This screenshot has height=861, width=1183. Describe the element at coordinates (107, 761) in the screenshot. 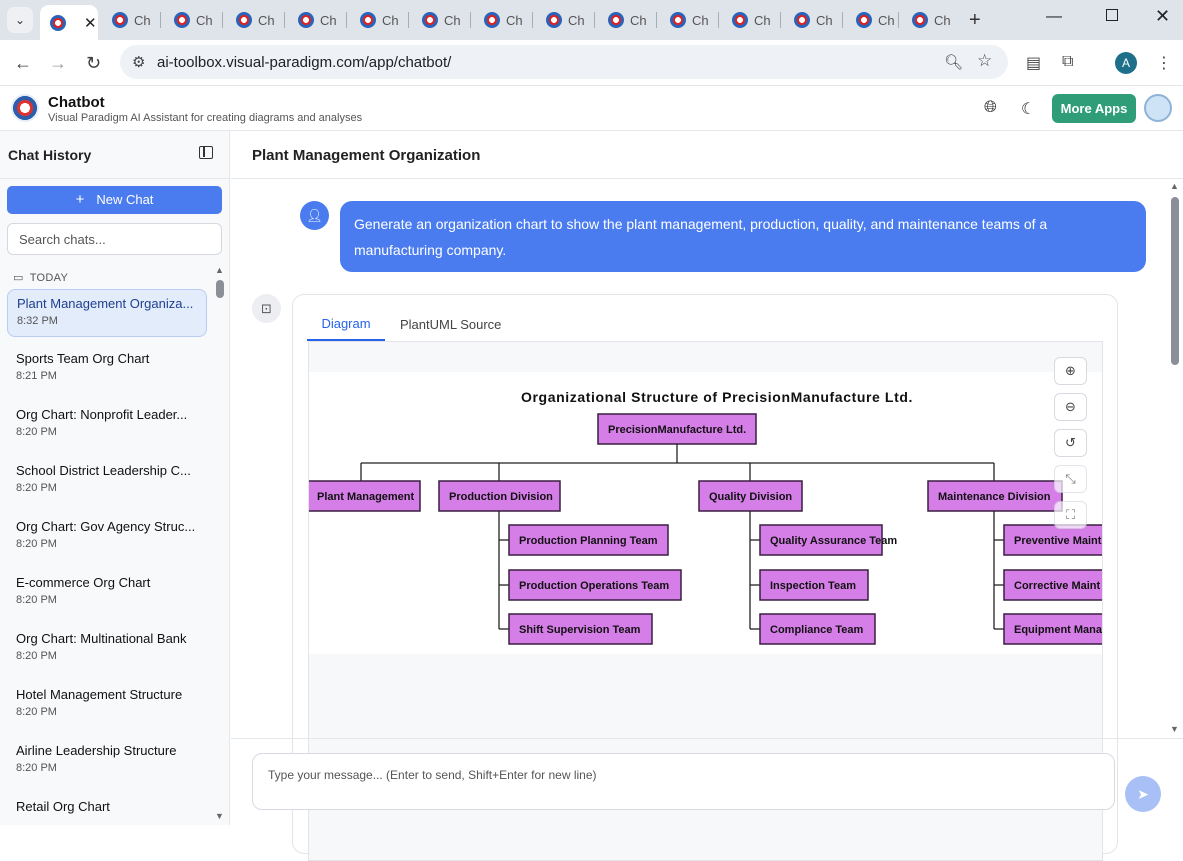

I see `chat-history-item: Airline Leadership Structure 8:20 PM` at that location.